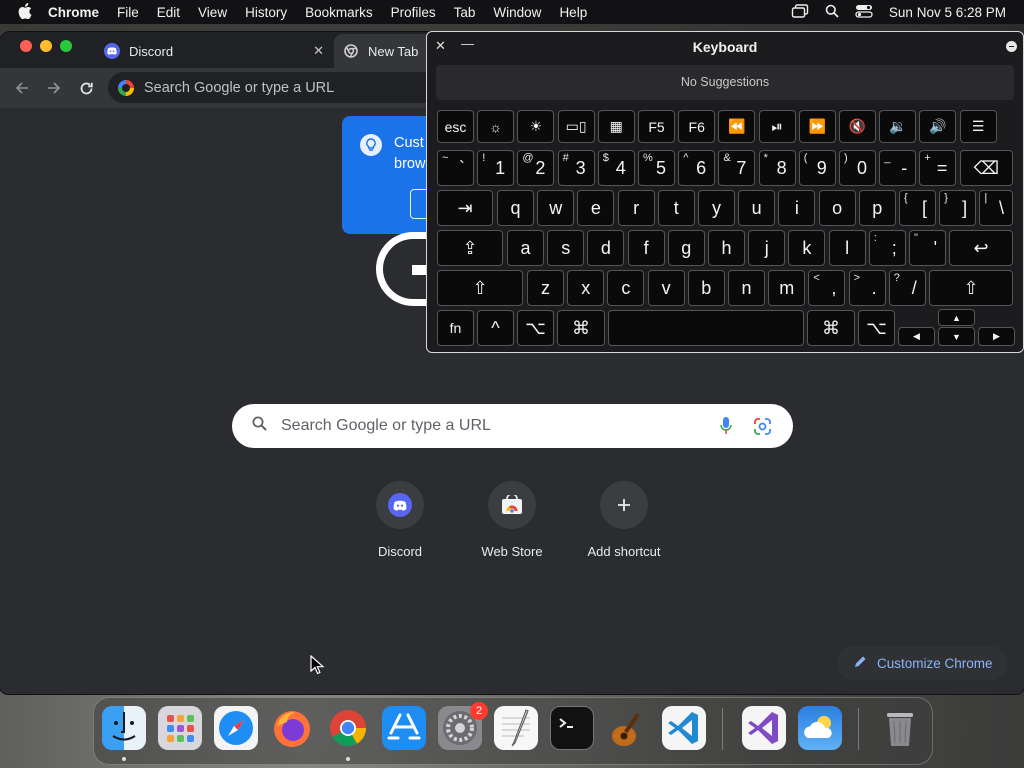 Image resolution: width=1024 pixels, height=768 pixels. Describe the element at coordinates (817, 126) in the screenshot. I see `fast-forward-key: ⏩` at that location.